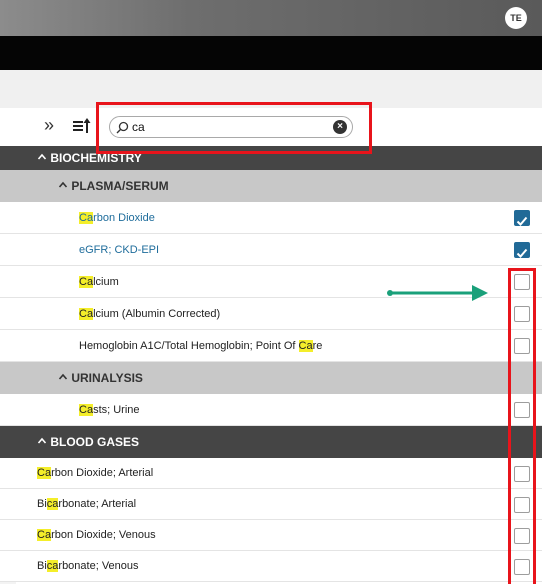  Describe the element at coordinates (437, 293) in the screenshot. I see `annotation-arrow` at that location.